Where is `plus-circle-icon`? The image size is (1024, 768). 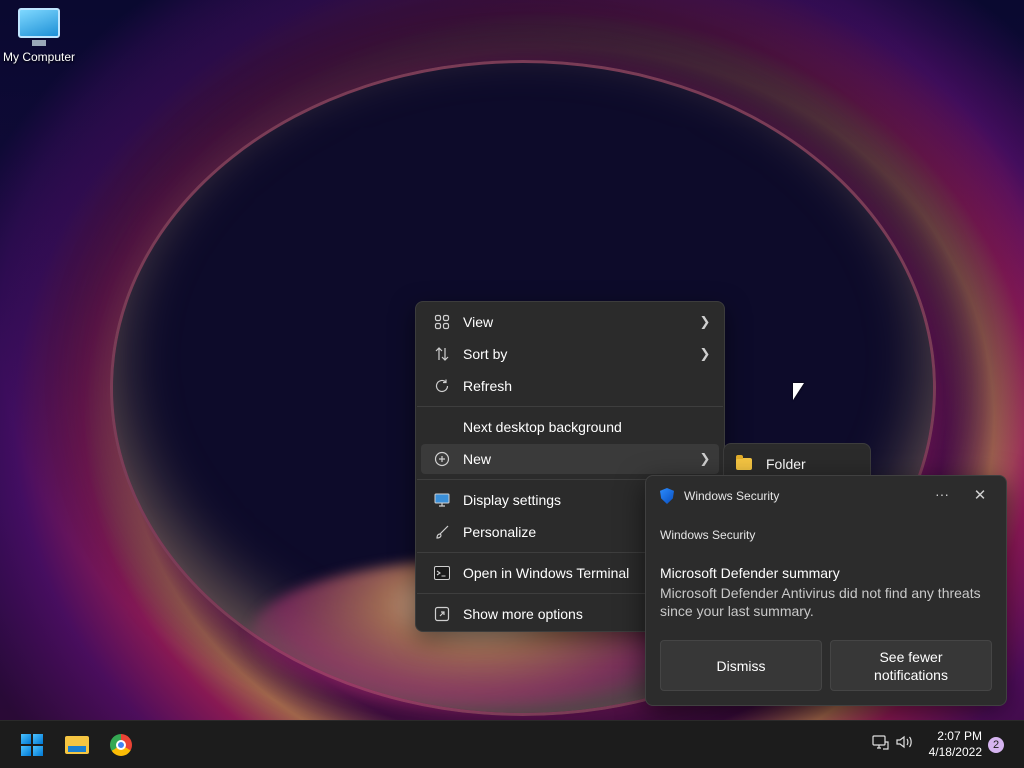 plus-circle-icon is located at coordinates (442, 459).